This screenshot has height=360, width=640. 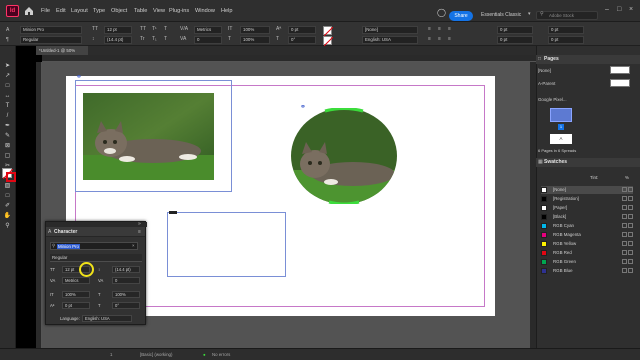 I want to click on tracking-field: 0, so click(x=208, y=40).